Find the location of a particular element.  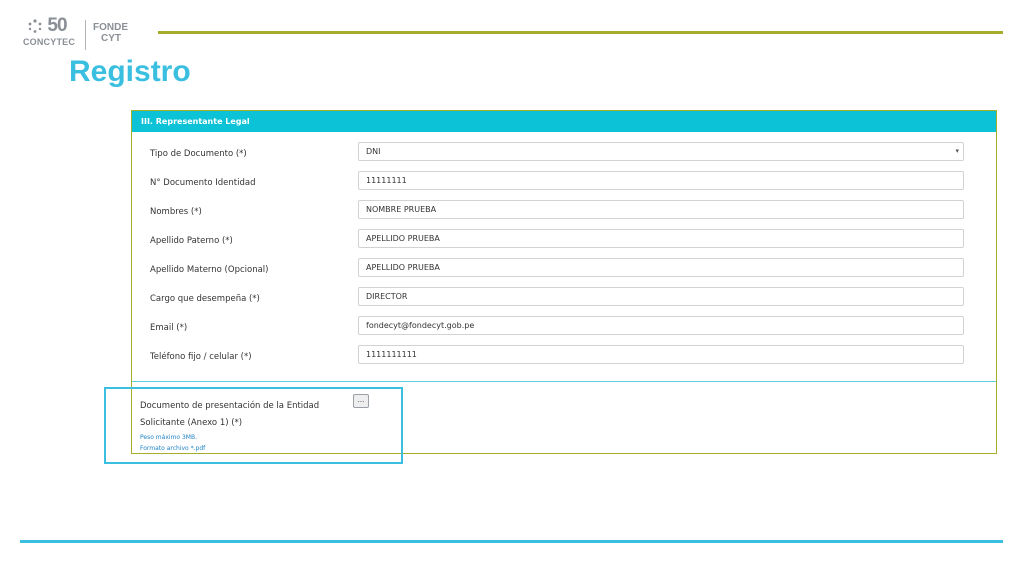

section-heading: III. Representante Legal is located at coordinates (564, 121).